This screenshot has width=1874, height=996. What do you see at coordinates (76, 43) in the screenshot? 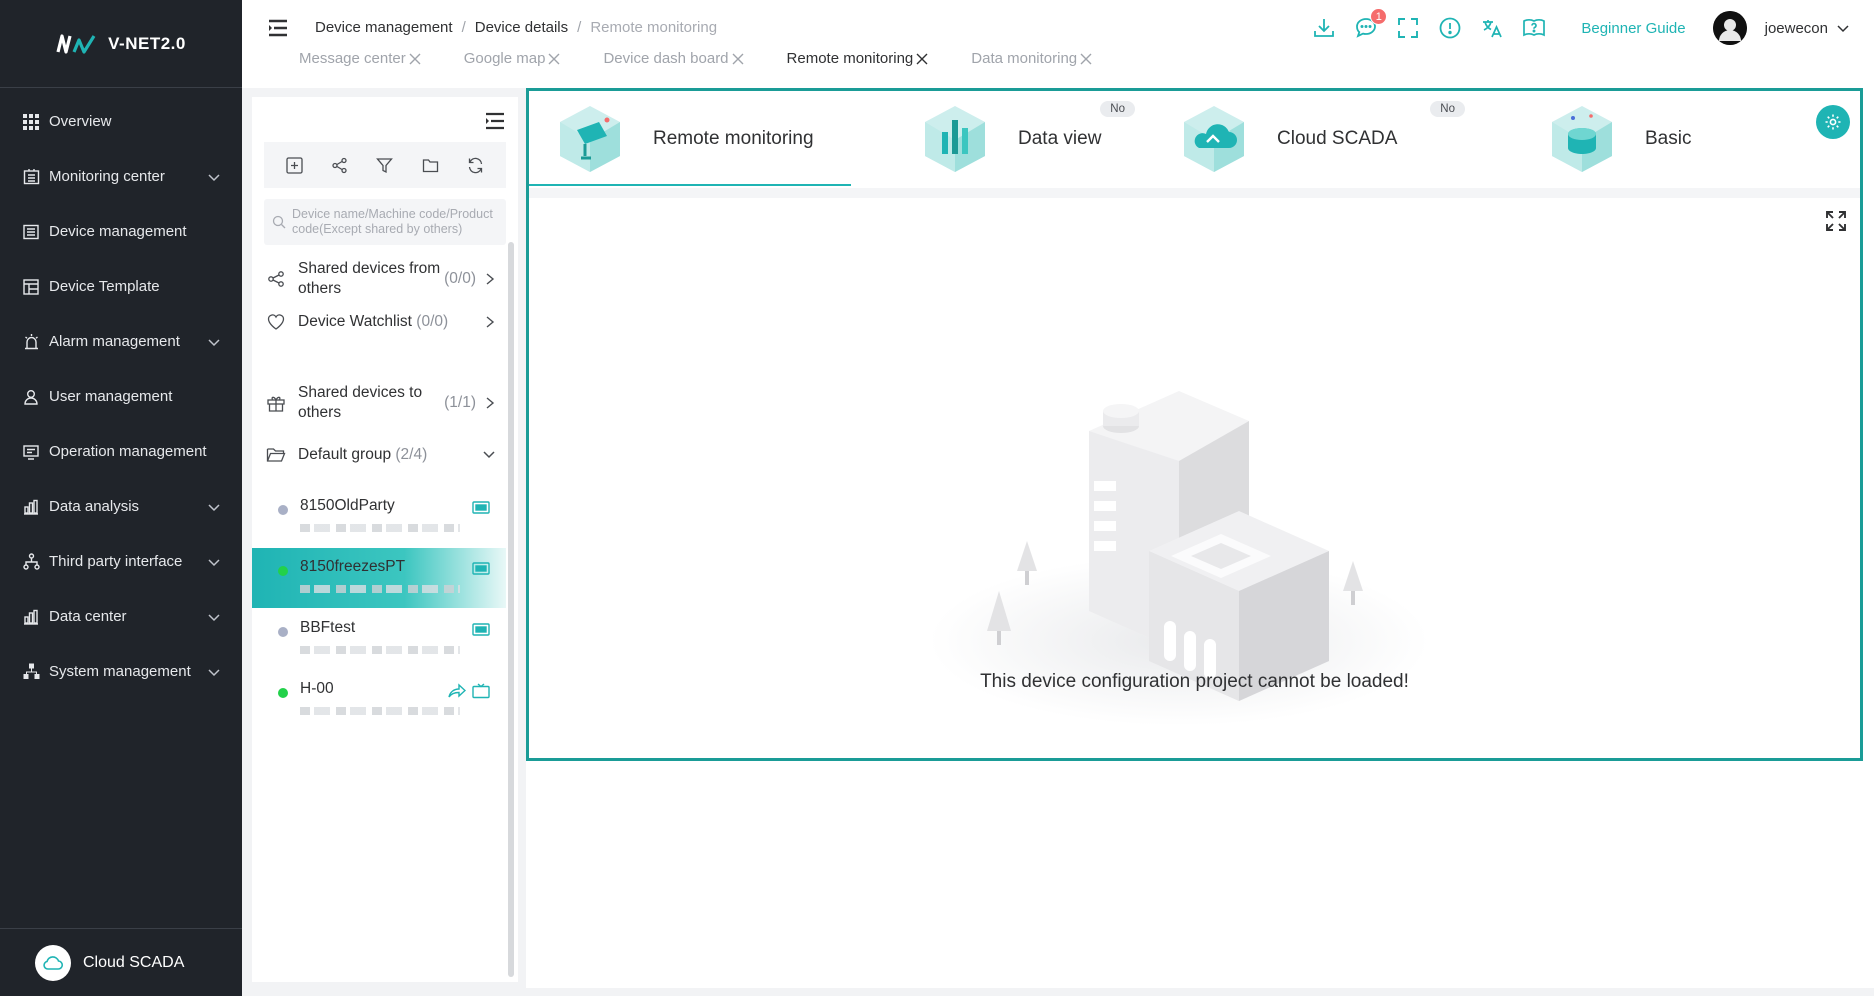
I see `logo-icon` at bounding box center [76, 43].